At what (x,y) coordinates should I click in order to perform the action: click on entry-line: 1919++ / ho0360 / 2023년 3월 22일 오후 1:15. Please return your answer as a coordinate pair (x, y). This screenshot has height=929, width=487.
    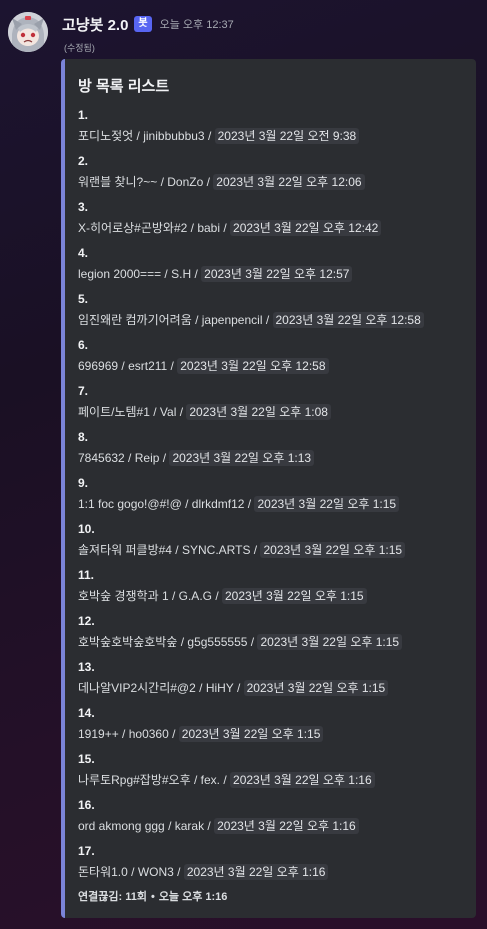
    Looking at the image, I should click on (273, 734).